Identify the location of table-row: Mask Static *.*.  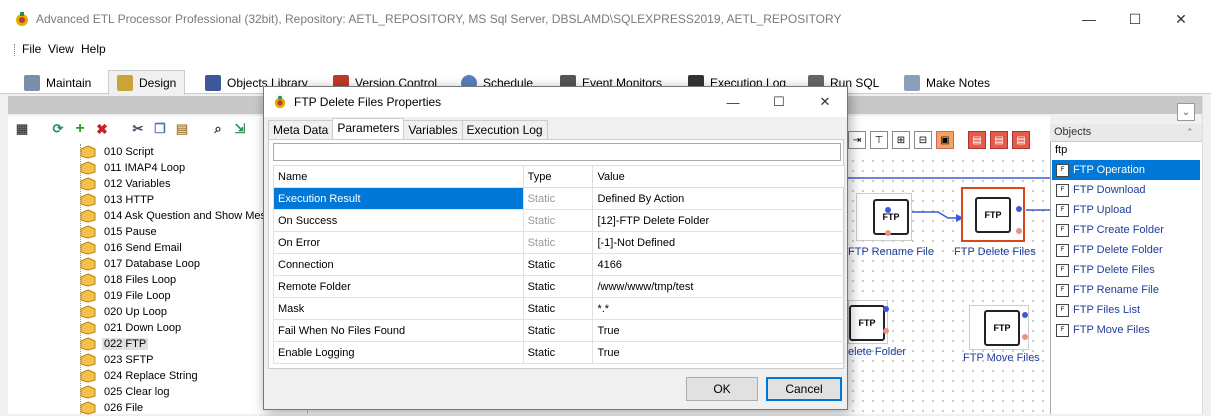
(559, 308).